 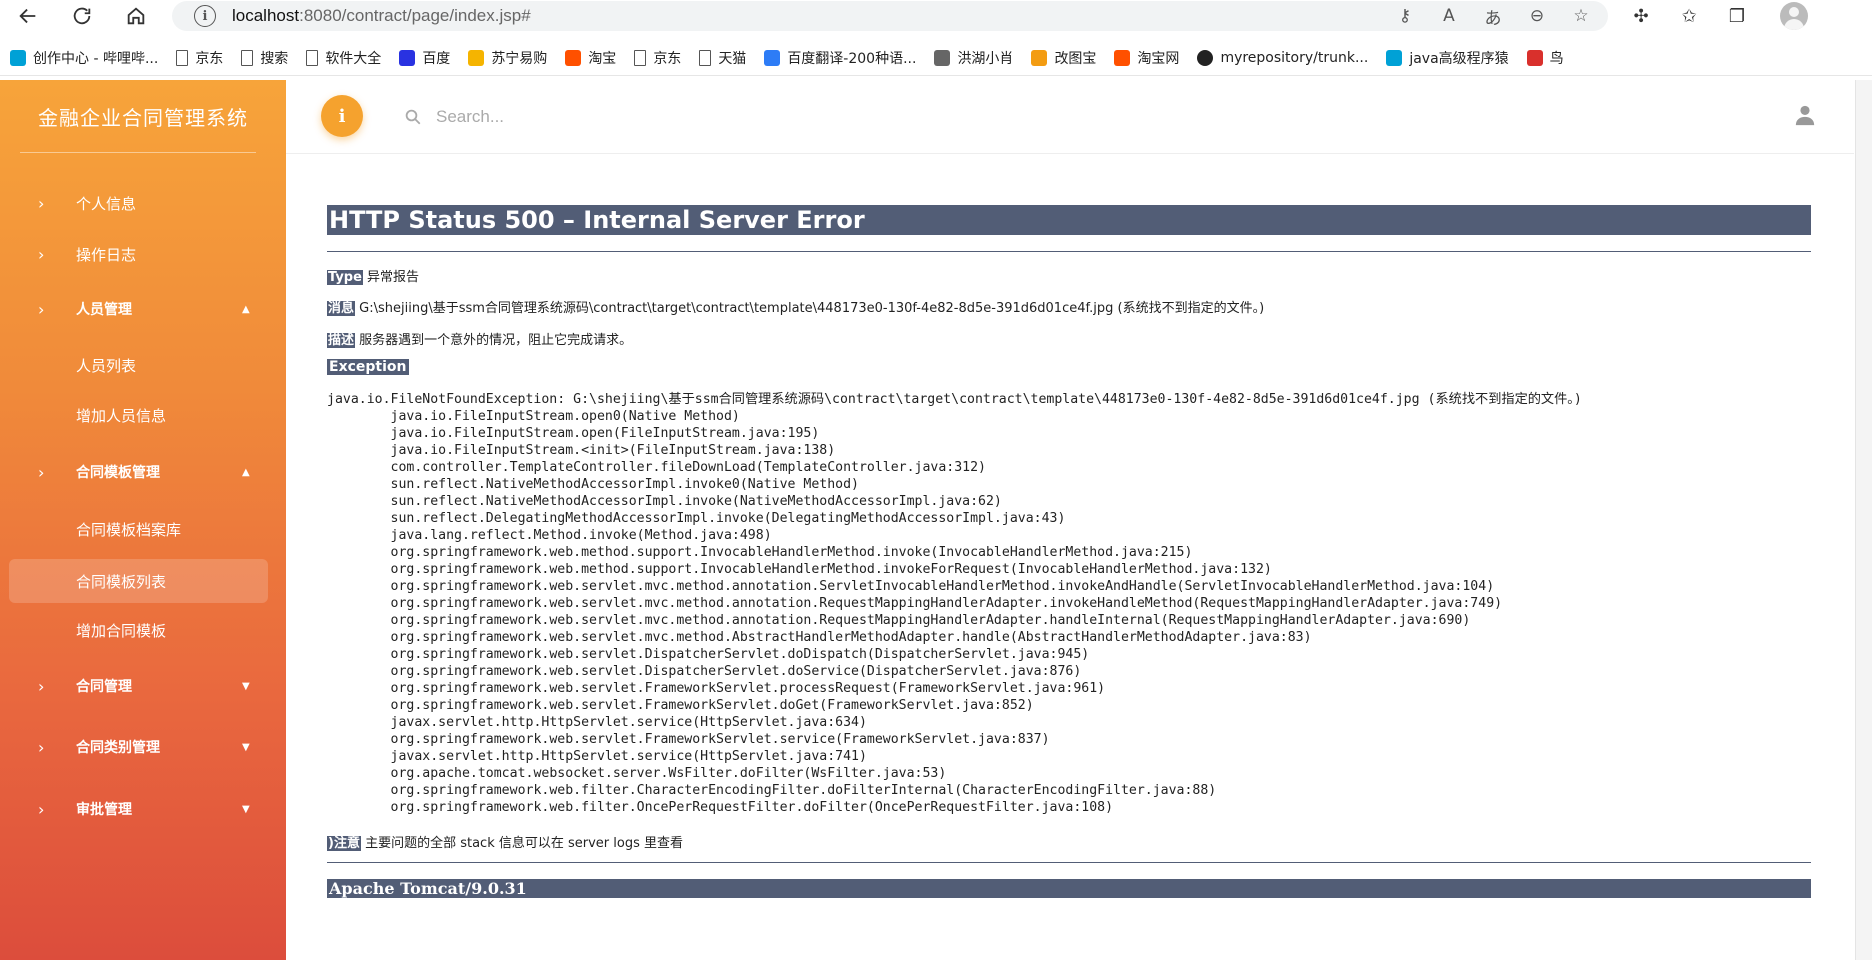 I want to click on bookmark-label: 京东, so click(x=667, y=58).